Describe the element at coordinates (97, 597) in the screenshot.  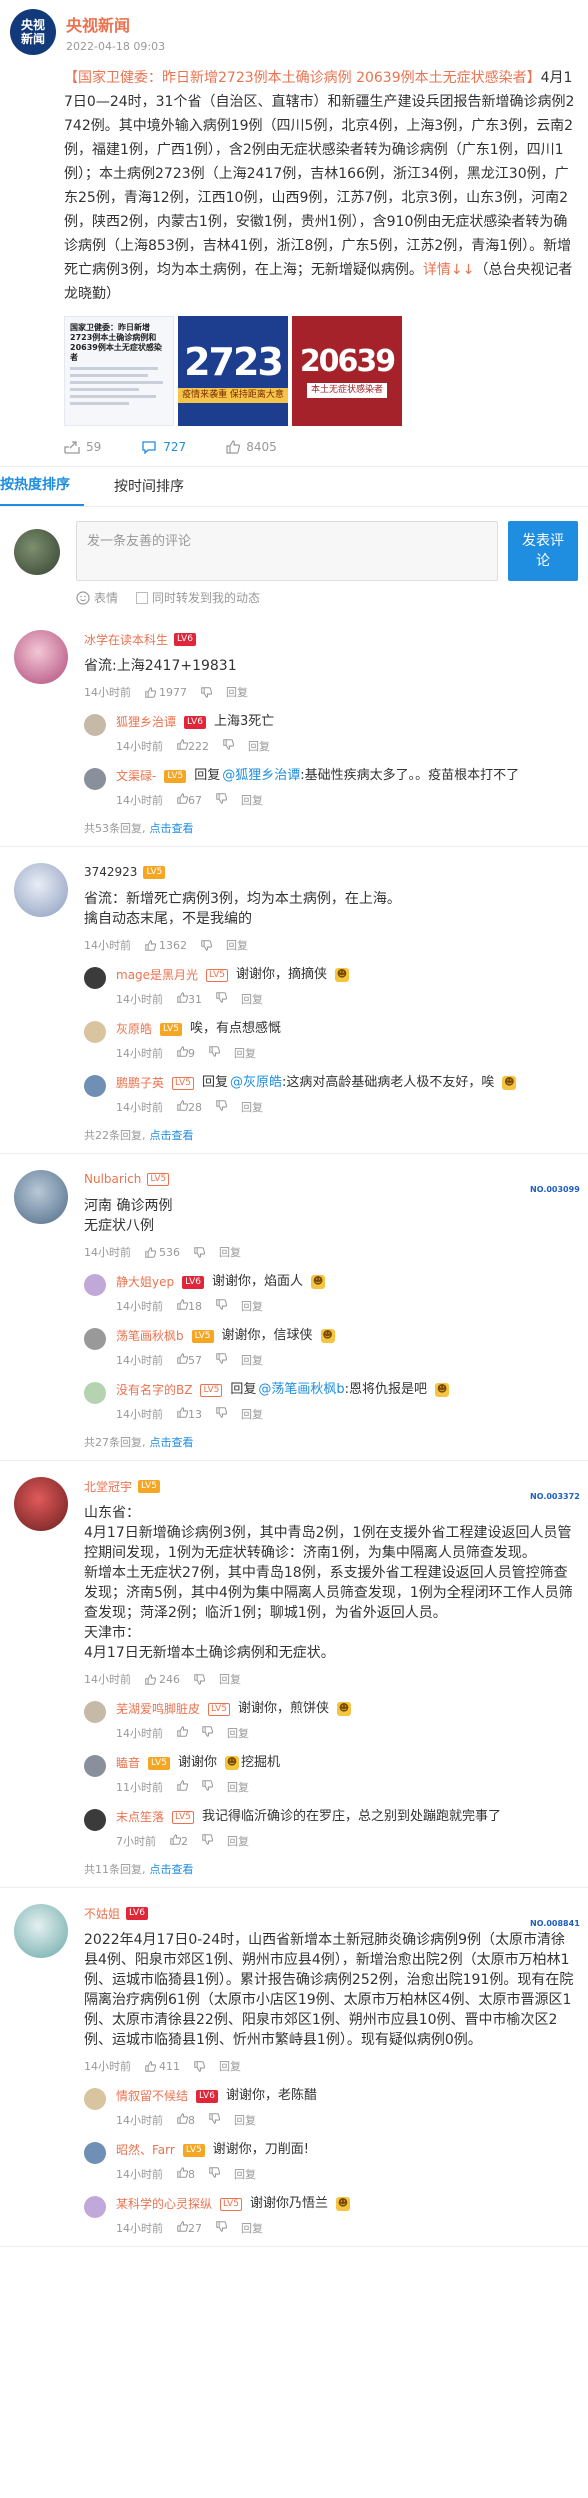
I see `emoji-button: 表情` at that location.